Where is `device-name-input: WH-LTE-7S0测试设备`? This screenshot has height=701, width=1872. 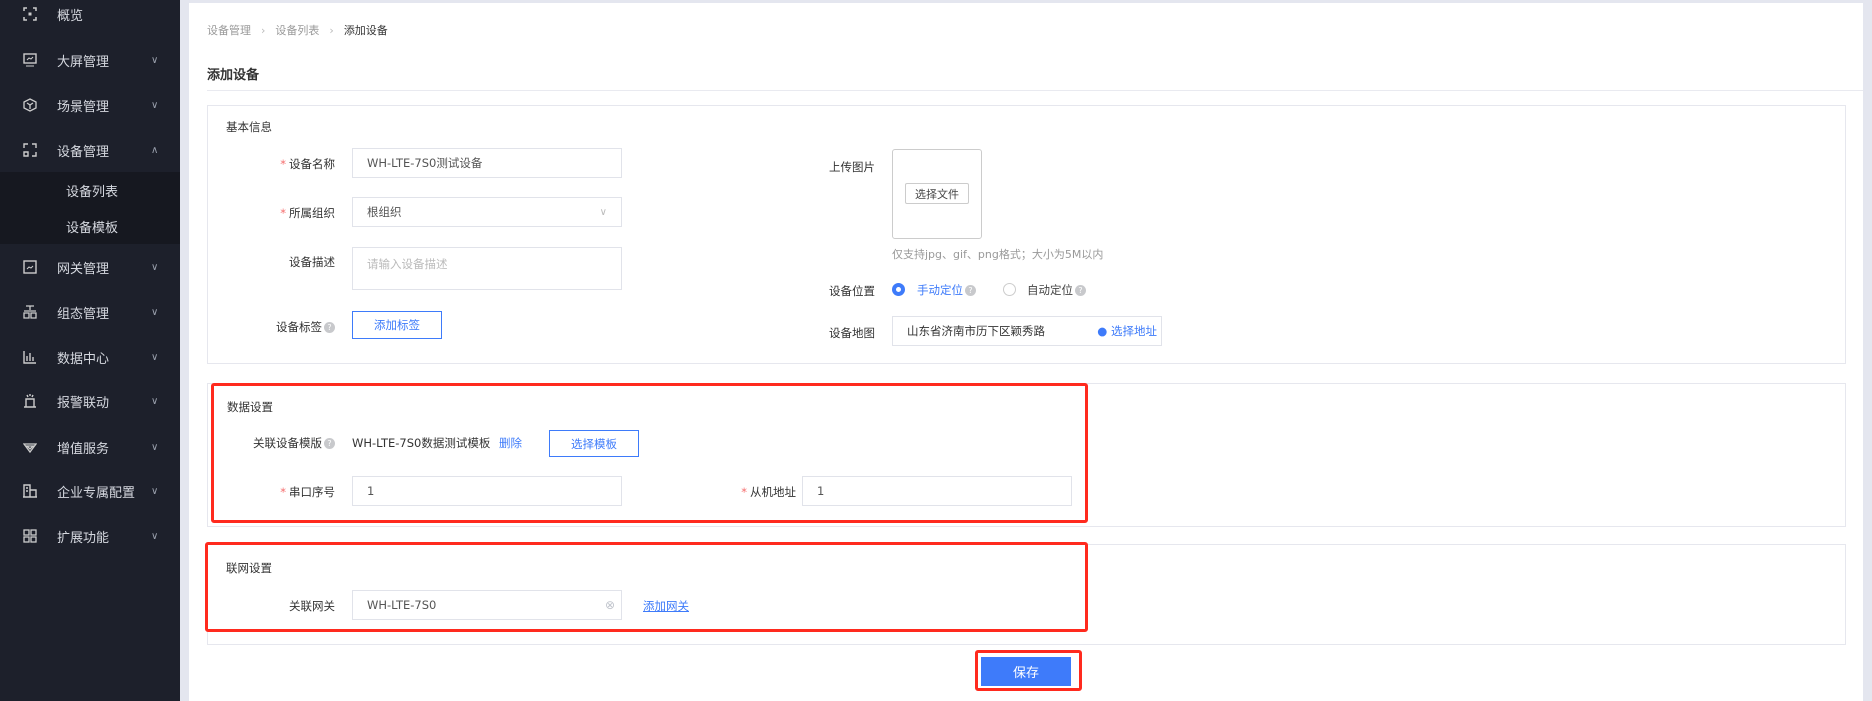
device-name-input: WH-LTE-7S0测试设备 is located at coordinates (487, 163).